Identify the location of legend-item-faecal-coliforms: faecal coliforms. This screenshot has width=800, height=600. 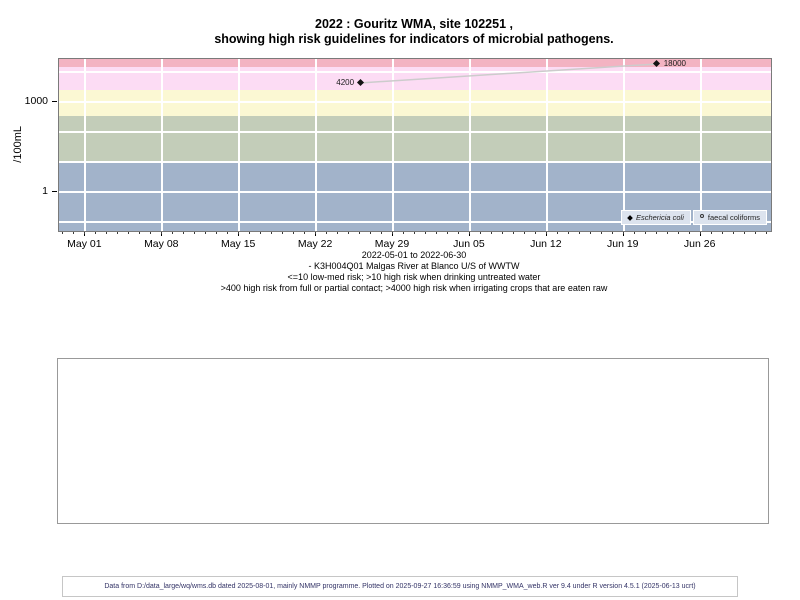
(729, 217).